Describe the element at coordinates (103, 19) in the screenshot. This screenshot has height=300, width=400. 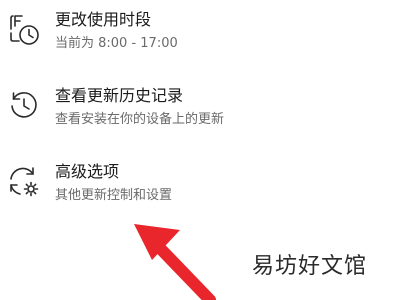
I see `option-title: 更改使用时段` at that location.